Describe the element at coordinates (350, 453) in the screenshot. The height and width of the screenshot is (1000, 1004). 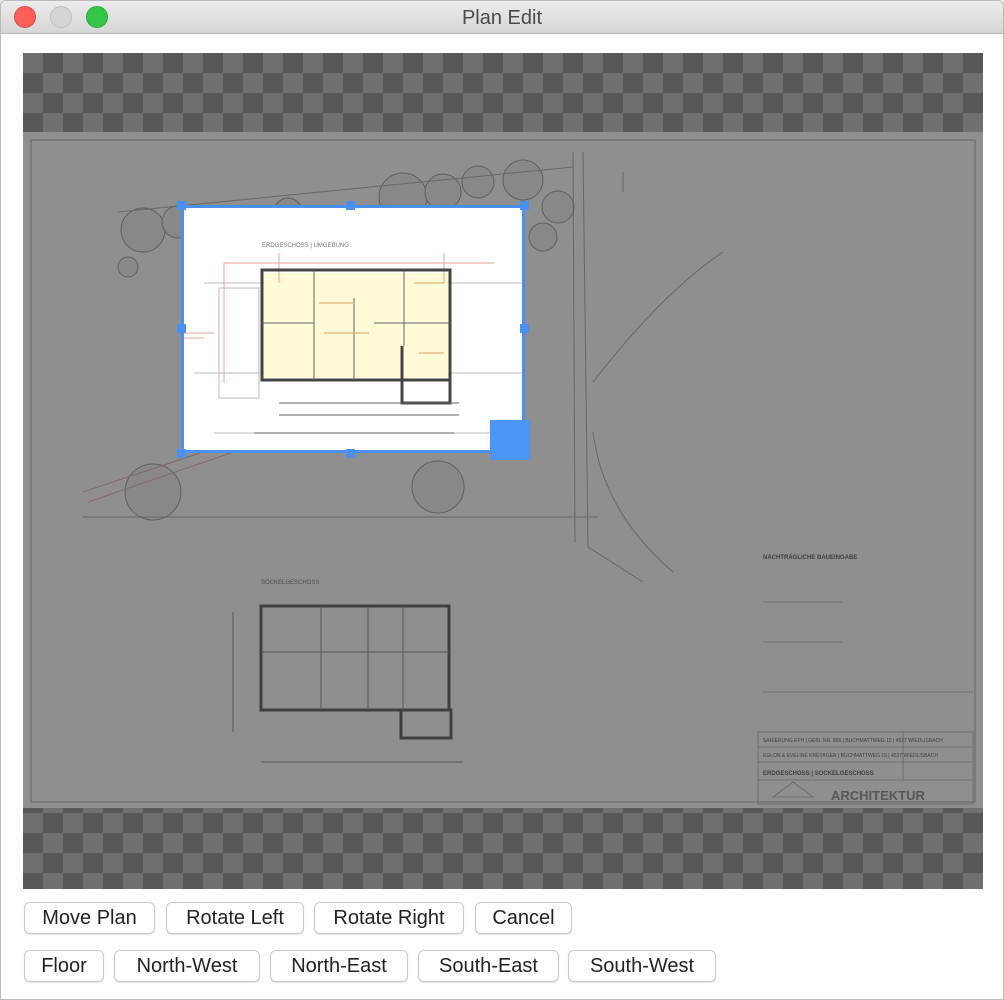
I see `edge-handle-bottom` at that location.